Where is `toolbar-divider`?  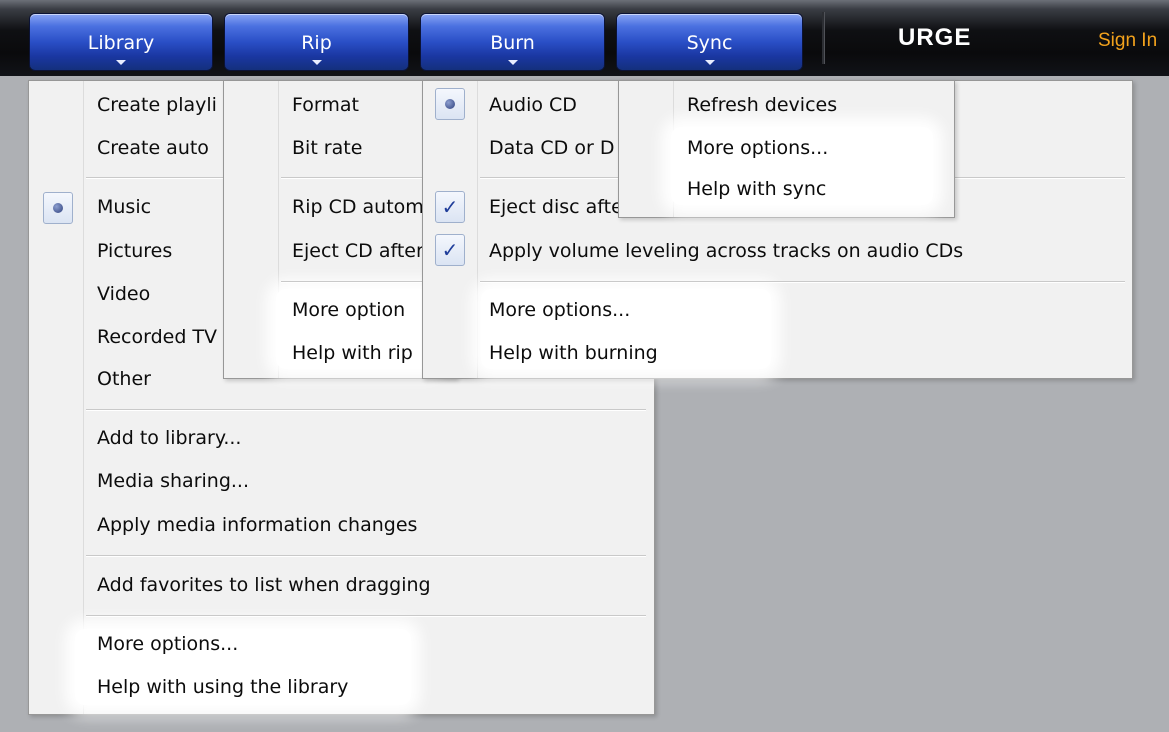
toolbar-divider is located at coordinates (823, 38).